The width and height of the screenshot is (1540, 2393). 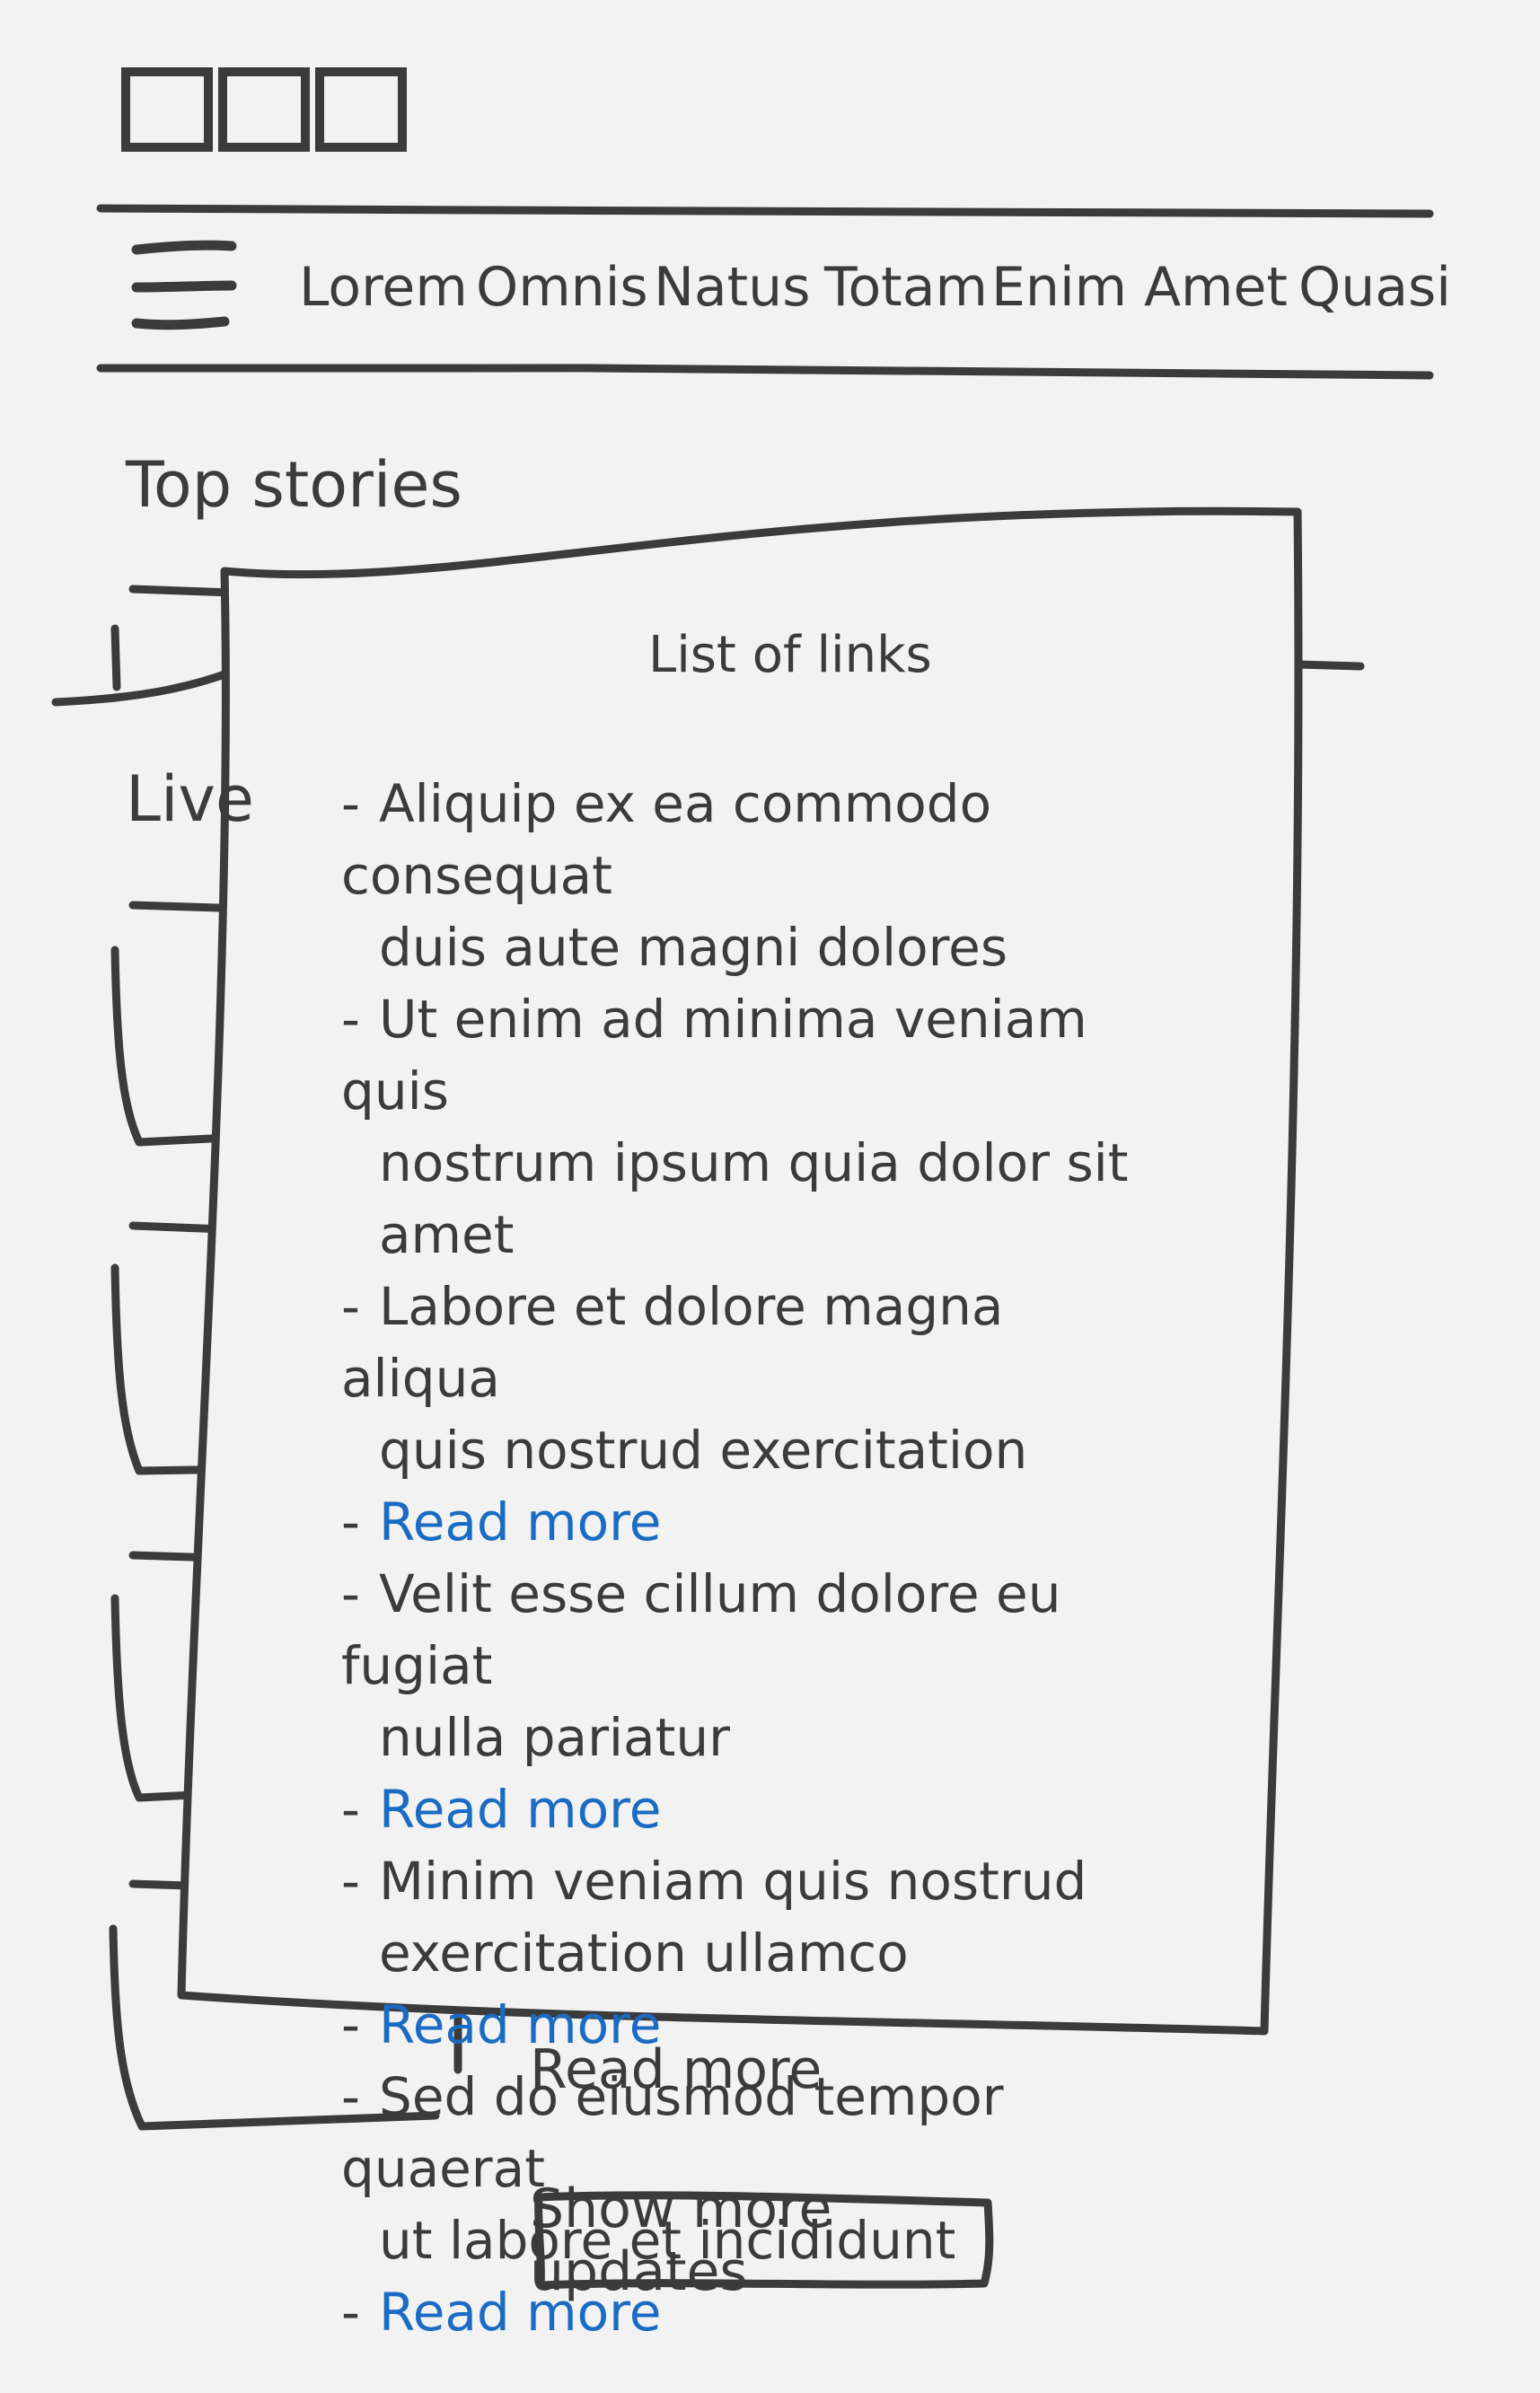 What do you see at coordinates (733, 1882) in the screenshot?
I see `list-item-line: Minim veniam quis nostrud` at bounding box center [733, 1882].